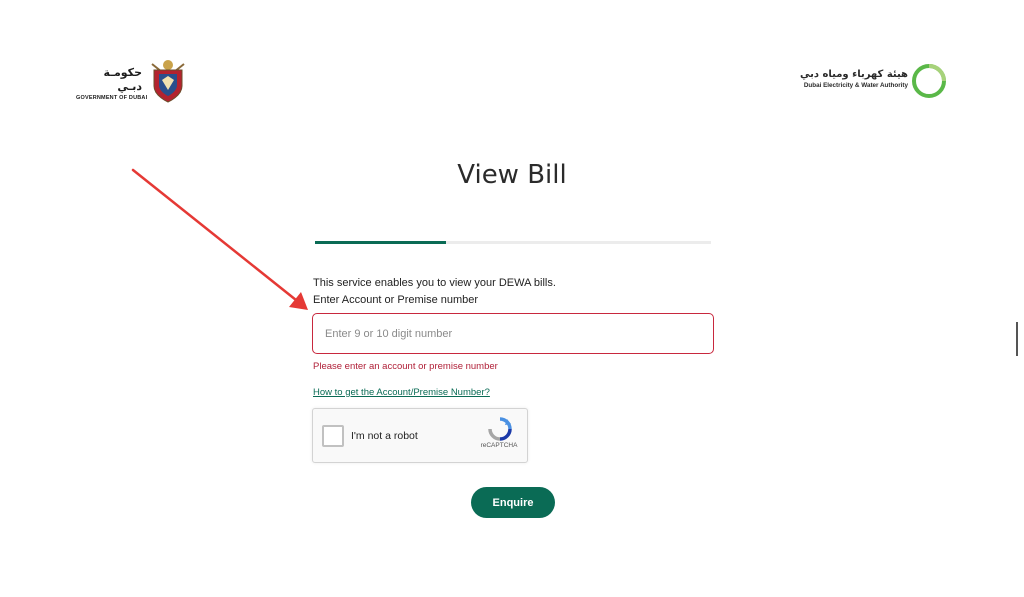  I want to click on account-number-input, so click(513, 333).